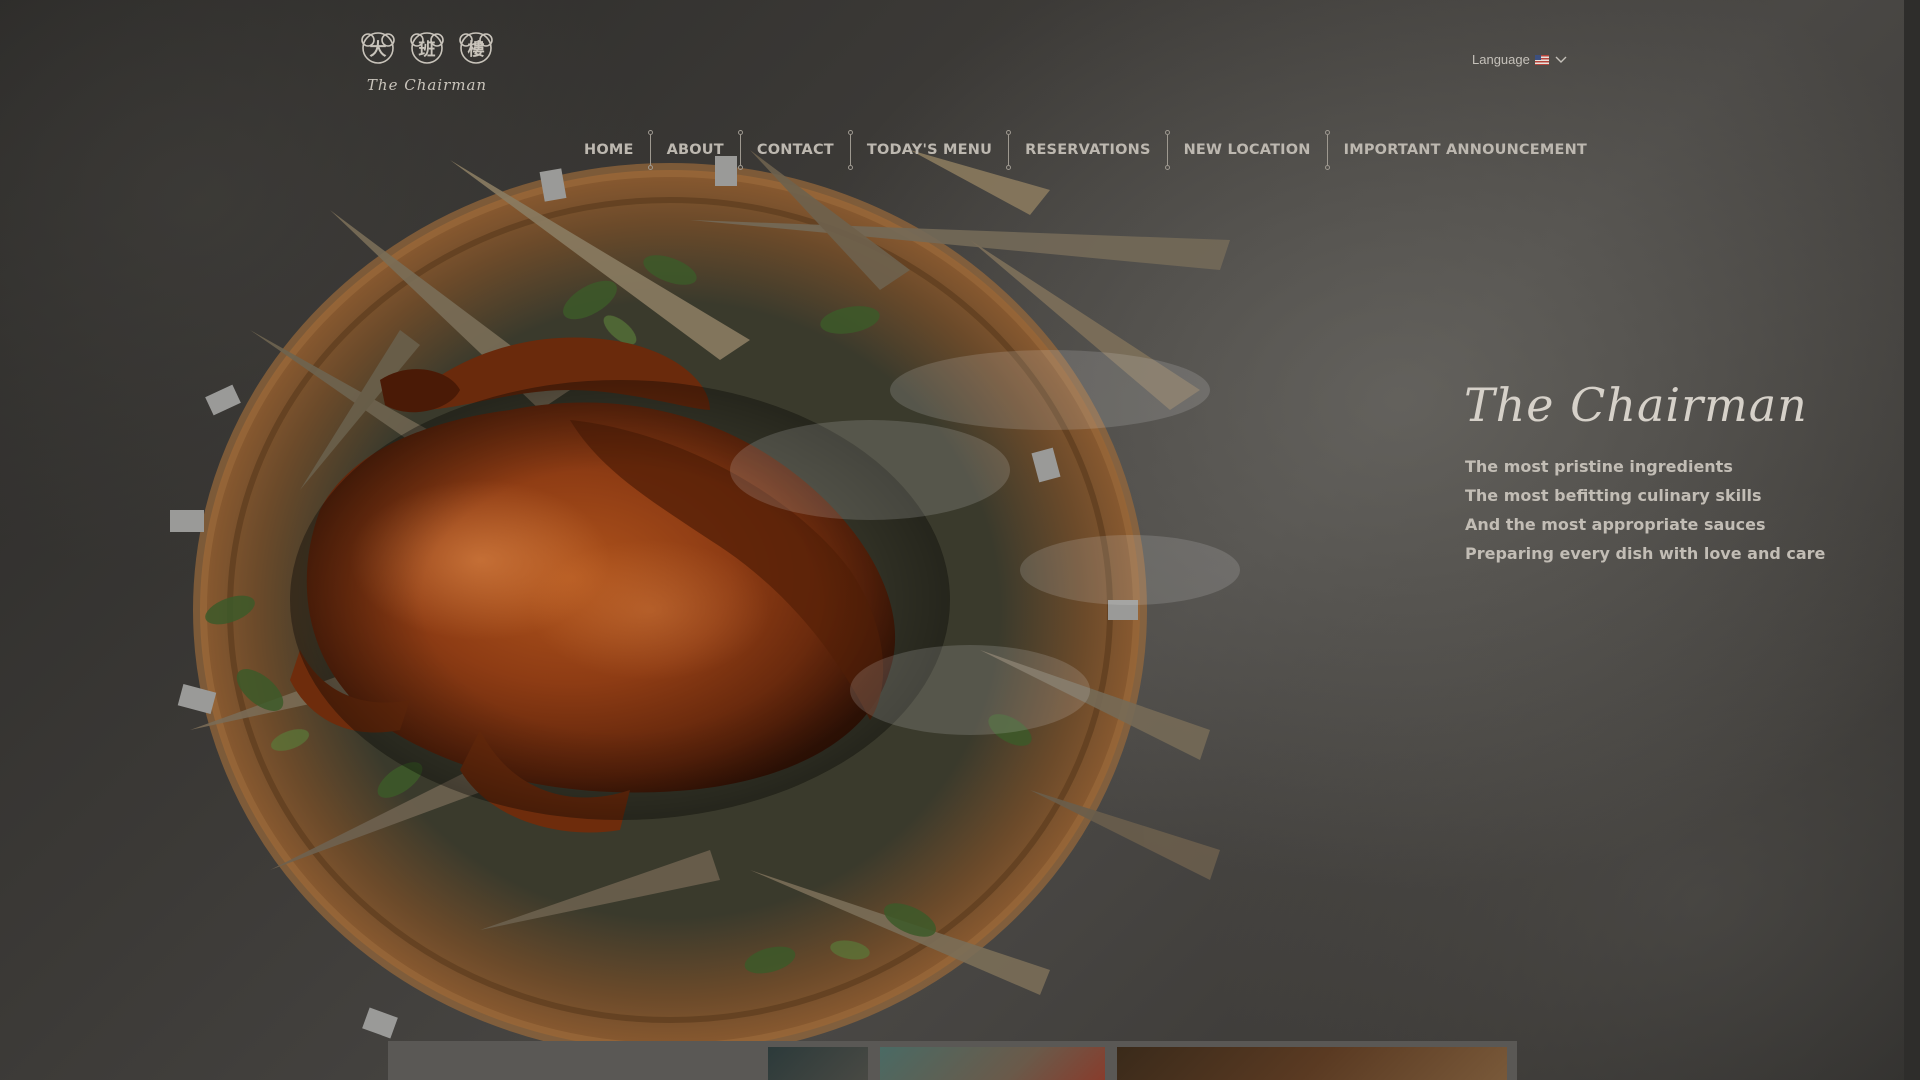 The width and height of the screenshot is (1920, 1080). I want to click on tagline-line: Preparing every dish with love and care, so click(1645, 553).